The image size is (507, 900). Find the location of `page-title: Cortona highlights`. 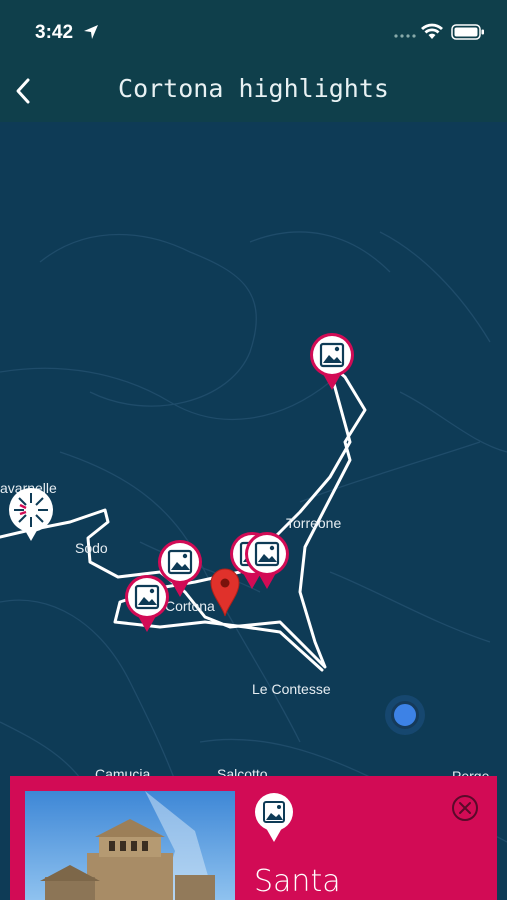

page-title: Cortona highlights is located at coordinates (253, 88).